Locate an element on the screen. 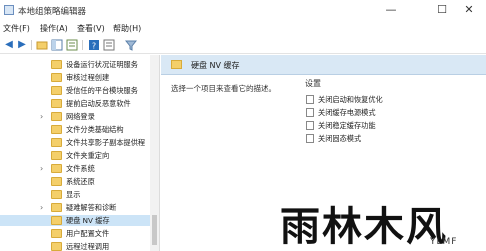 This screenshot has height=251, width=486. tree-item-label: 文件分类基础结构 is located at coordinates (95, 129).